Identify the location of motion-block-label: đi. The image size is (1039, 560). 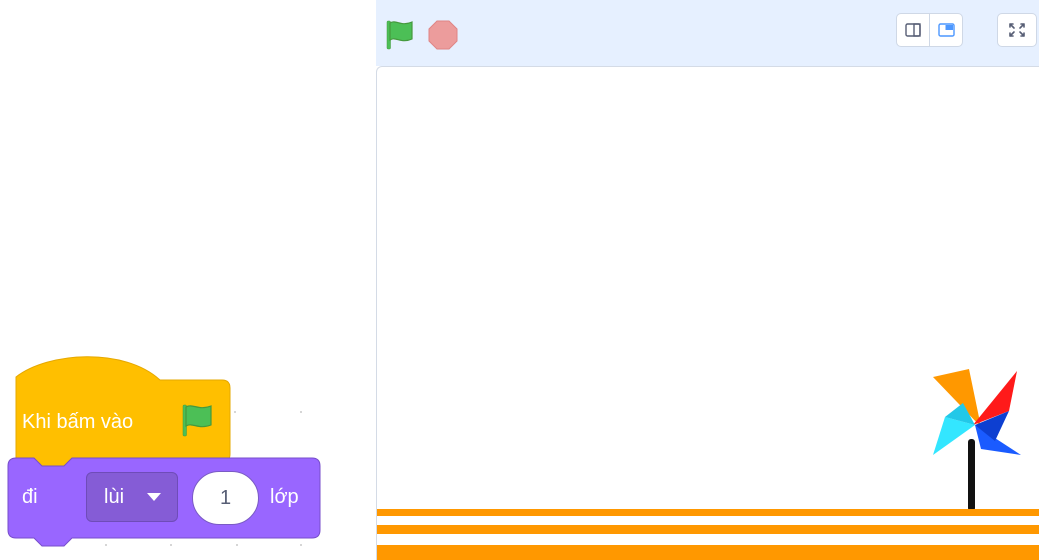
(30, 497).